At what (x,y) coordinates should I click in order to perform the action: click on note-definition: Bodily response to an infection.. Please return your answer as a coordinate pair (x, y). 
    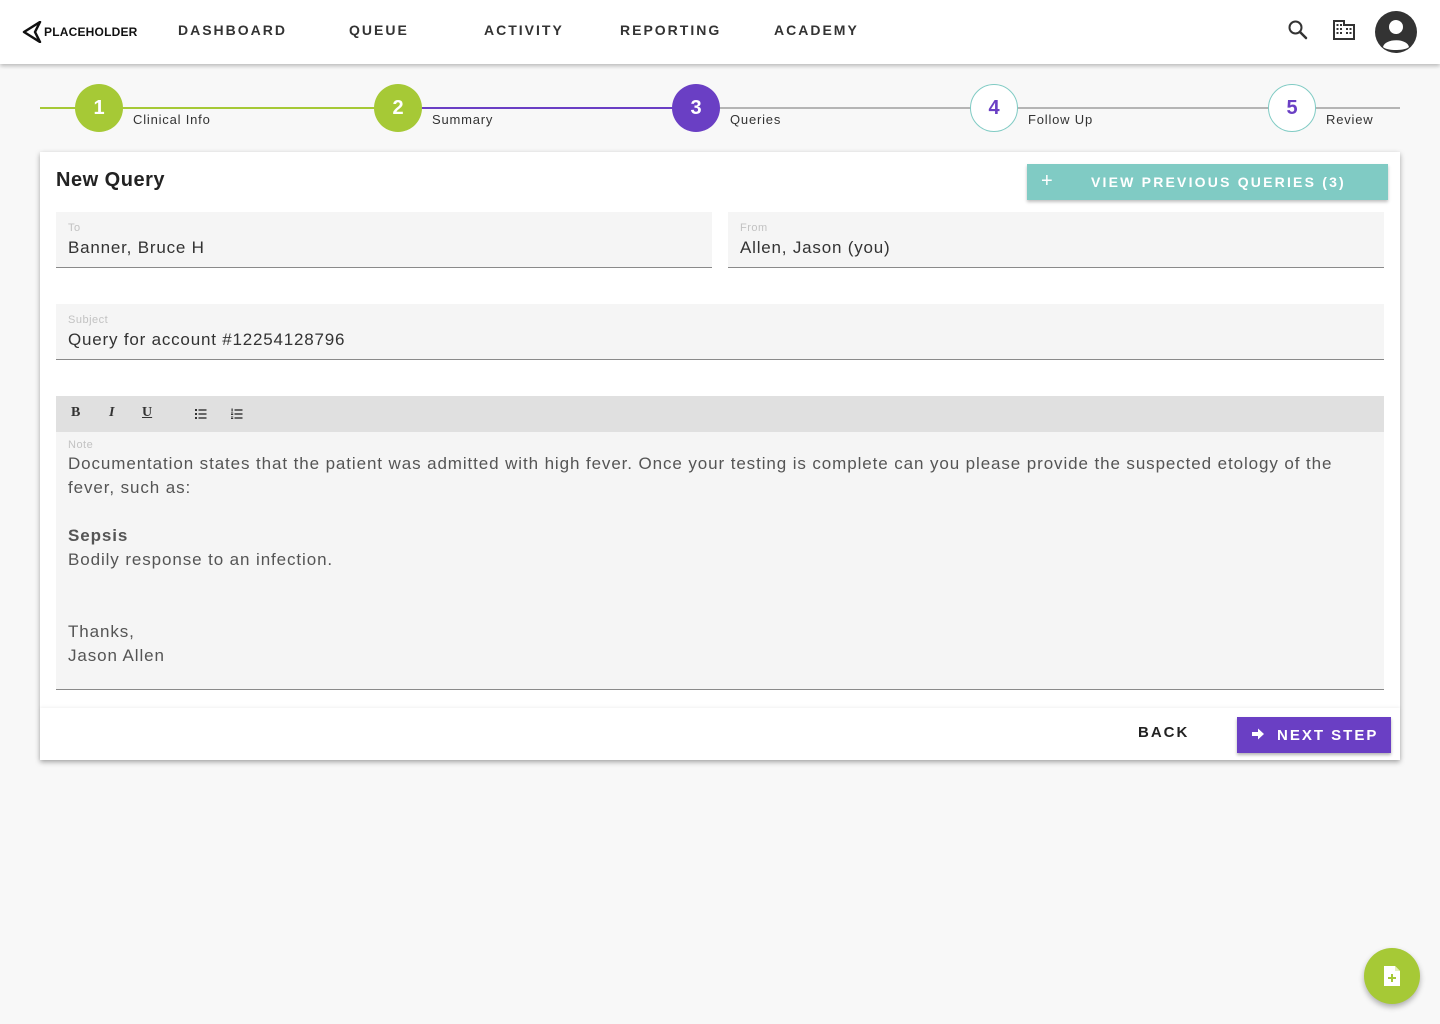
    Looking at the image, I should click on (201, 559).